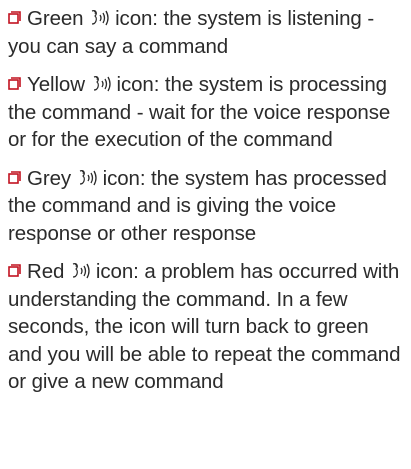 This screenshot has width=411, height=469. I want to click on color-word: Grey, so click(49, 178).